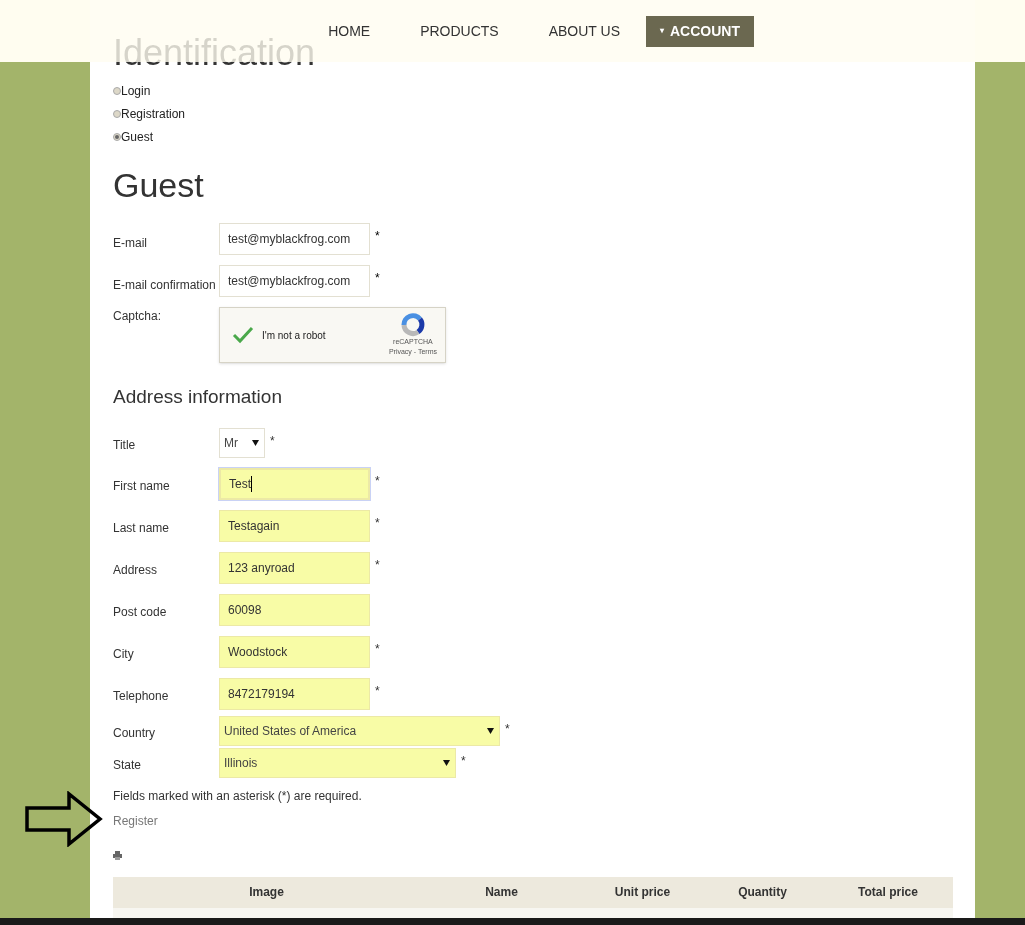 Image resolution: width=1025 pixels, height=925 pixels. I want to click on column-header: Image, so click(266, 892).